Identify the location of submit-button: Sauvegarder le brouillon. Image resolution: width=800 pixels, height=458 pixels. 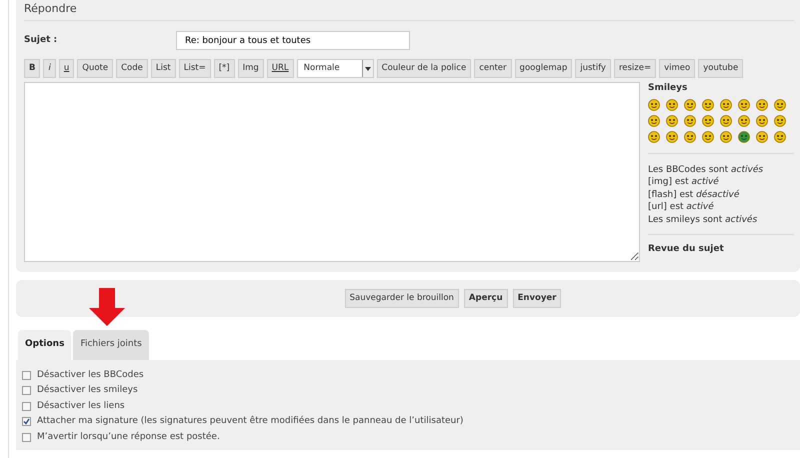
(401, 298).